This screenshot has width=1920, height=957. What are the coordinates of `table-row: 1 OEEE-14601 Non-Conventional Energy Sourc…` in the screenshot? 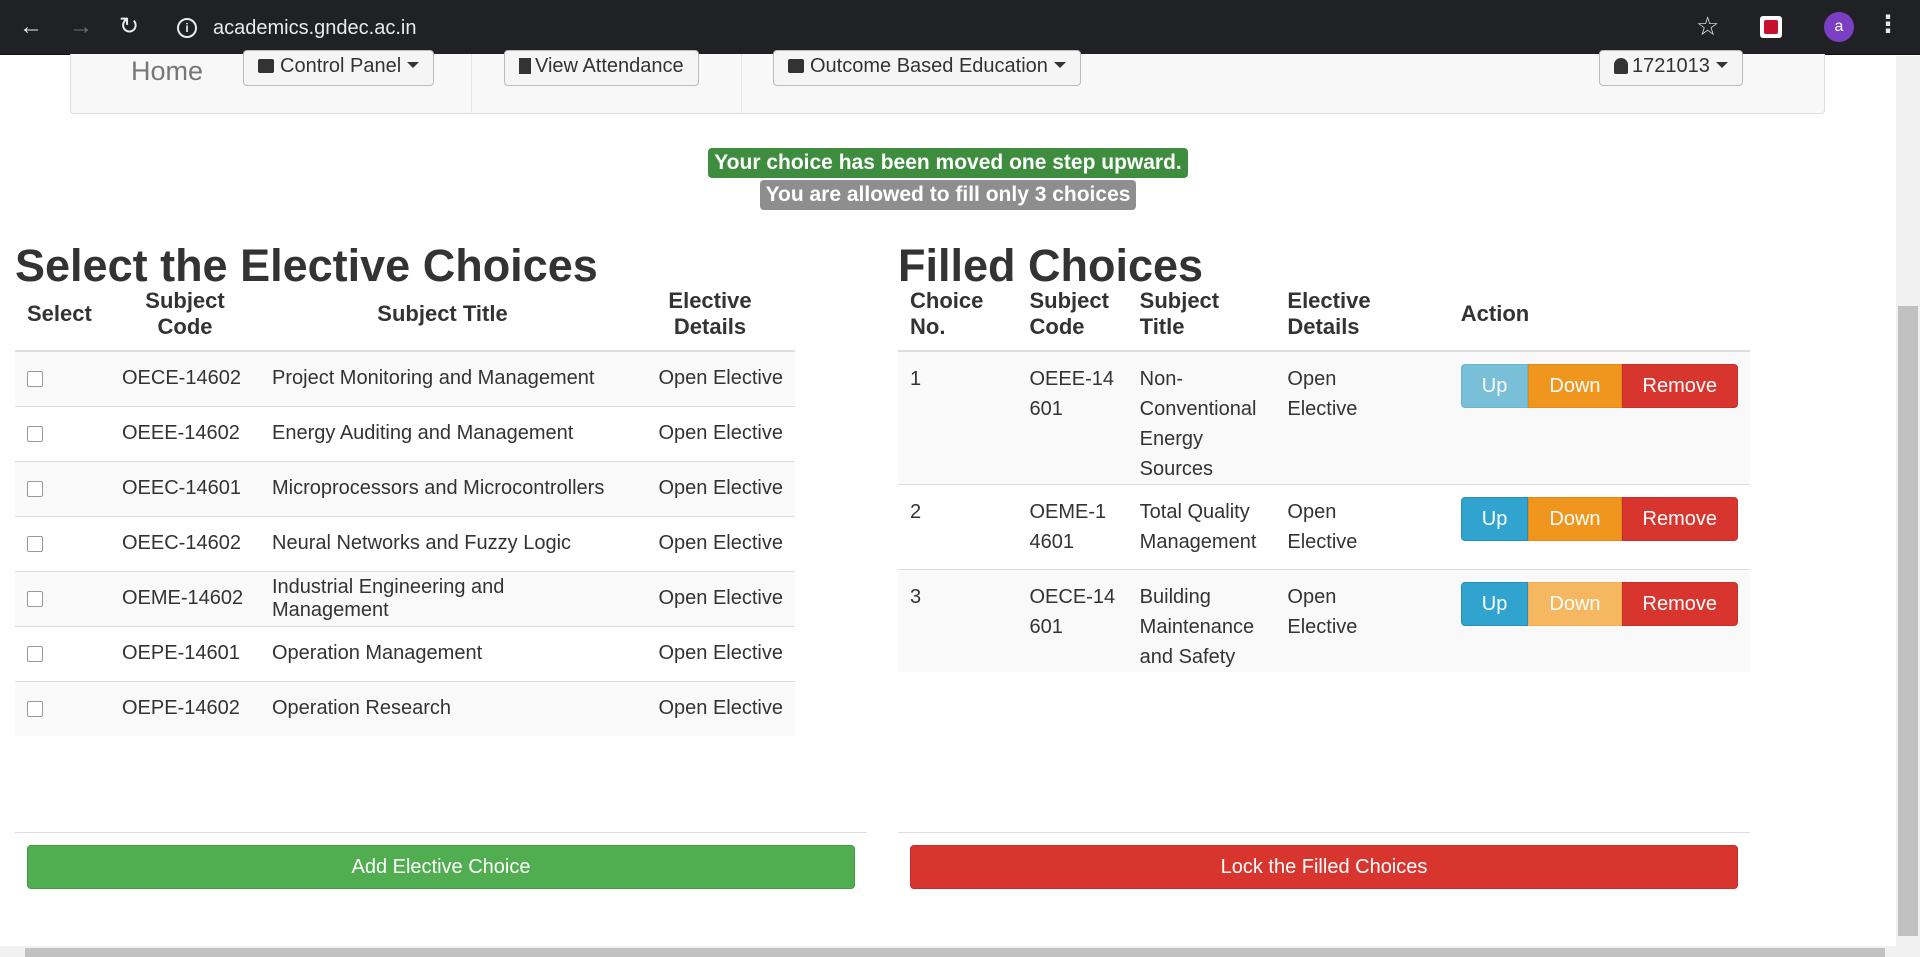 It's located at (1324, 417).